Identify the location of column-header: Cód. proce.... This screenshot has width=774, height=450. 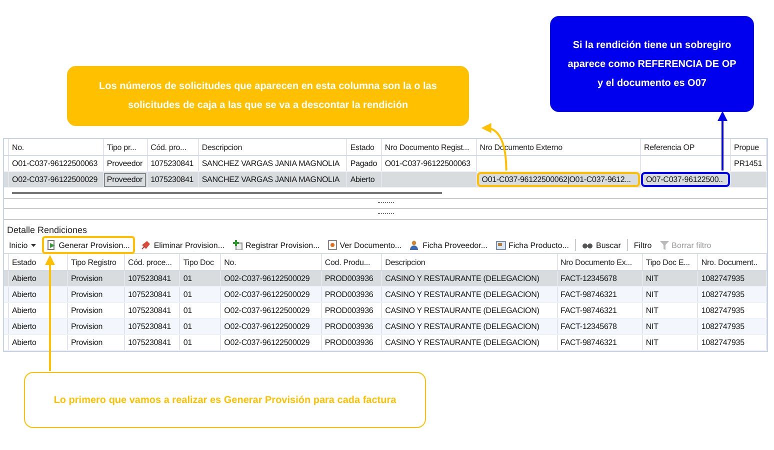
(152, 262).